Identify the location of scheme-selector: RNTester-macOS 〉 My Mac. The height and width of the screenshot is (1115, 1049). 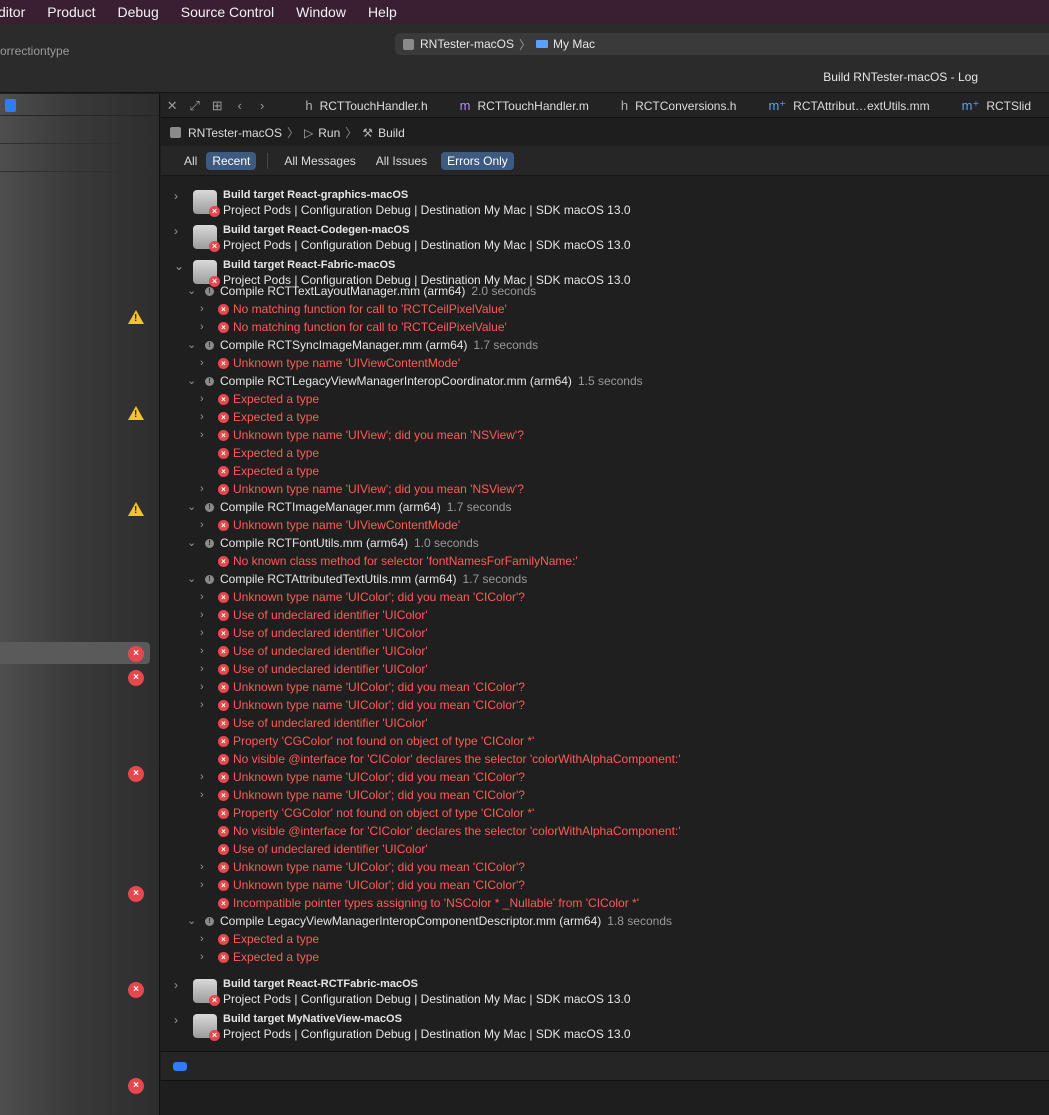
(722, 44).